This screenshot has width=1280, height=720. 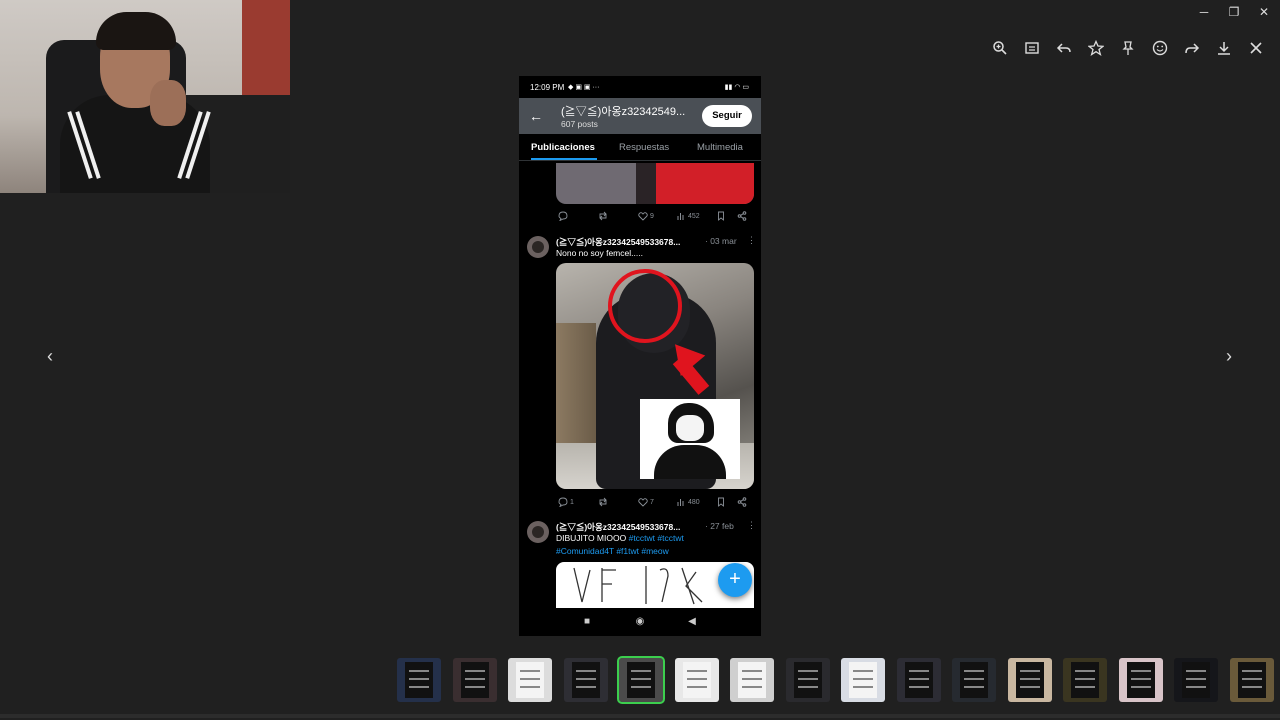 I want to click on post-text: DIBUJITO MIOOO #tcctwt #tcctwt, so click(x=620, y=538).